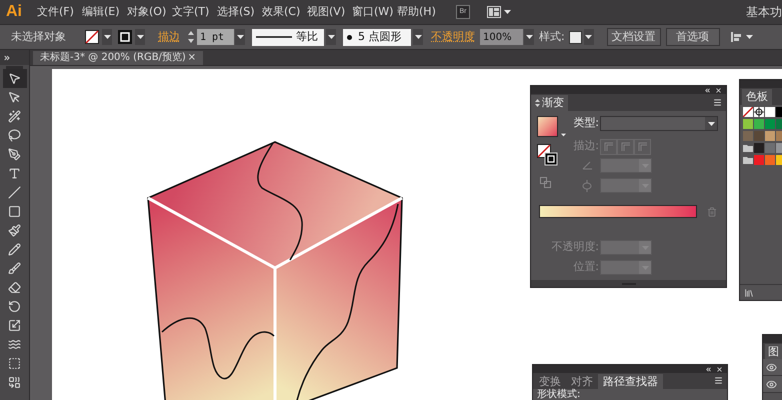 This screenshot has width=782, height=400. I want to click on panel-tab: 渐变, so click(549, 103).